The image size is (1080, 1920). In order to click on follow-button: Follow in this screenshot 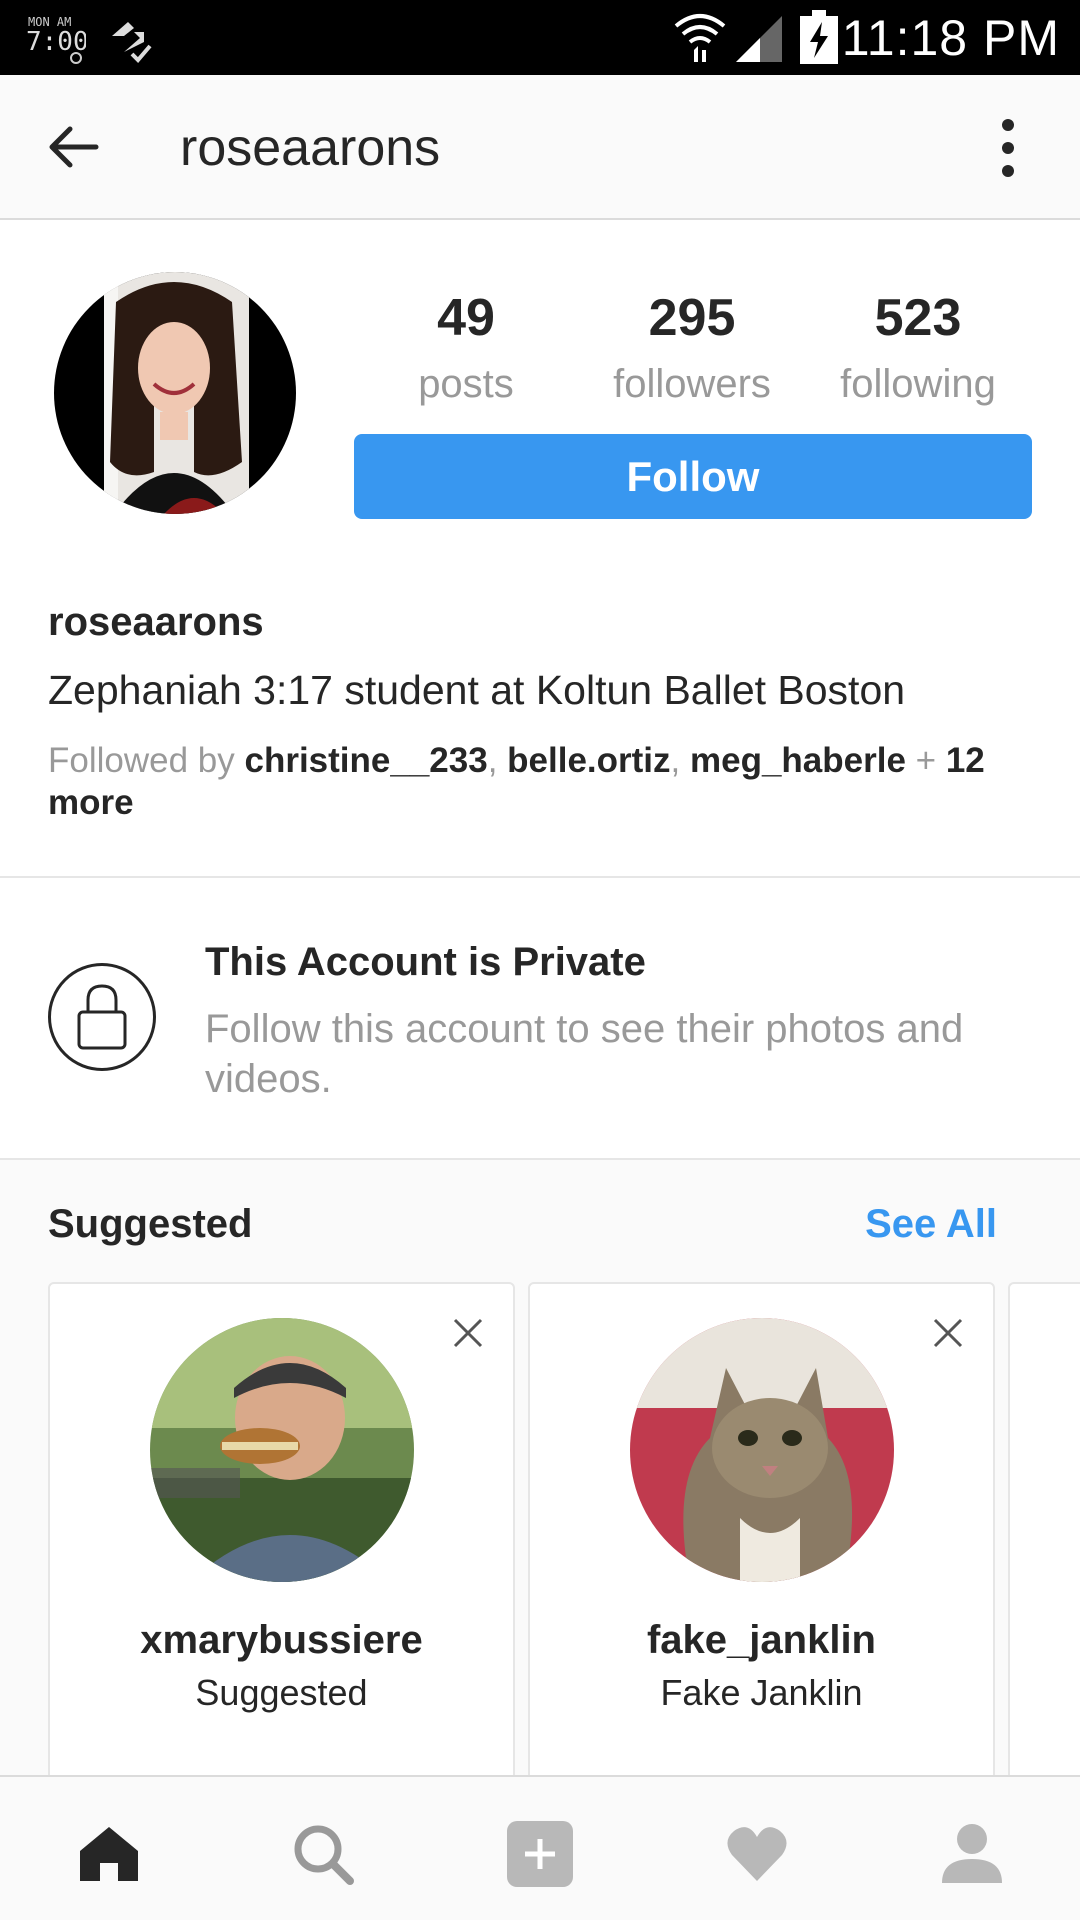, I will do `click(693, 476)`.